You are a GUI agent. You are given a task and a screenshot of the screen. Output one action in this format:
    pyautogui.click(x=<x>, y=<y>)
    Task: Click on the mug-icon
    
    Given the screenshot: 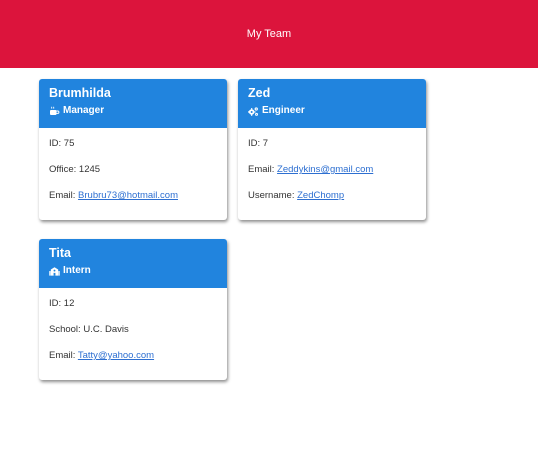 What is the action you would take?
    pyautogui.click(x=54, y=111)
    